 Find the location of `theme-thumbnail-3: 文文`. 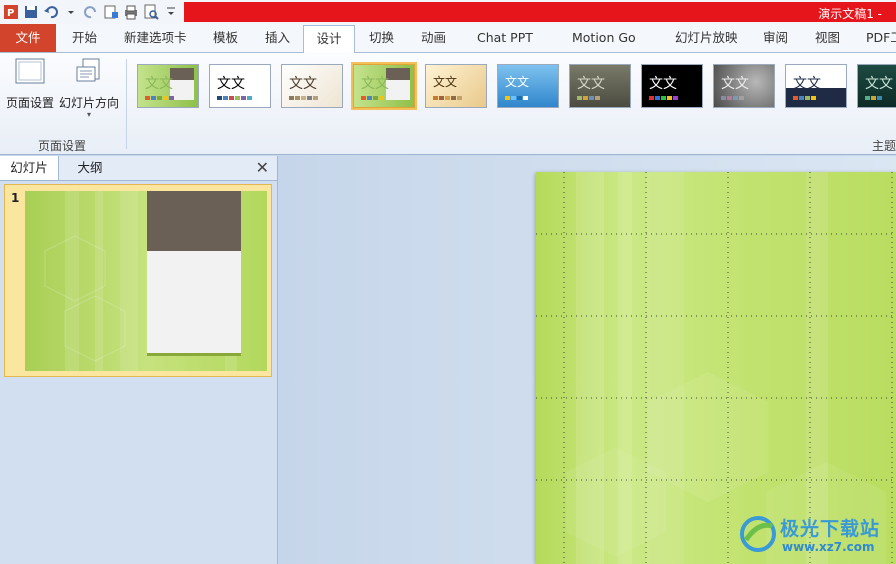

theme-thumbnail-3: 文文 is located at coordinates (312, 86).